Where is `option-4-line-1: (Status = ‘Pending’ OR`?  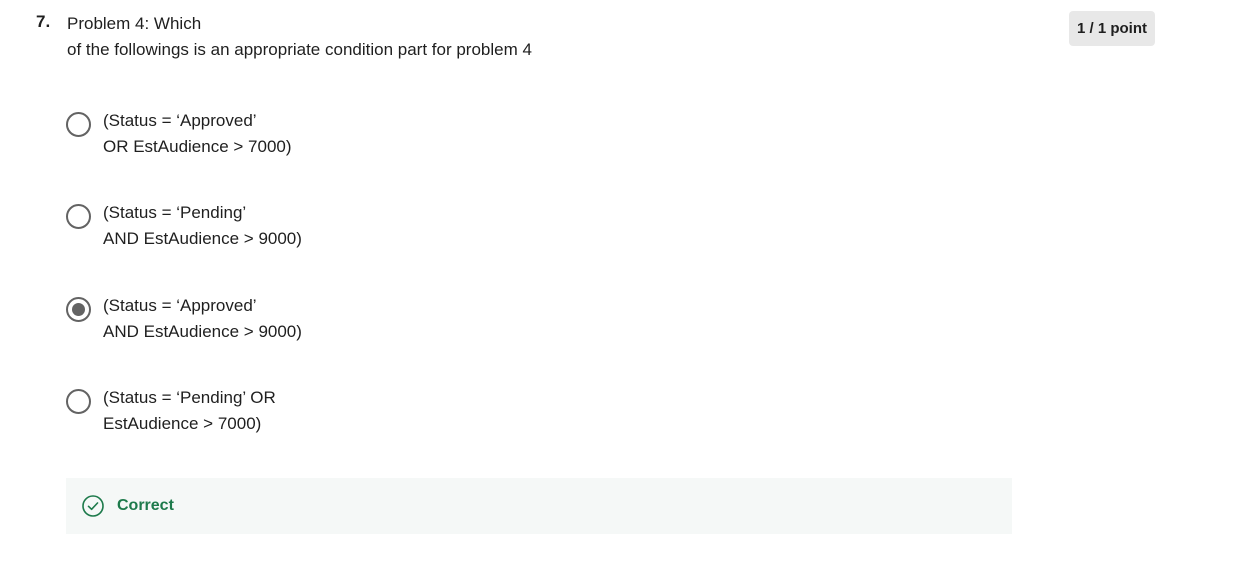 option-4-line-1: (Status = ‘Pending’ OR is located at coordinates (189, 397).